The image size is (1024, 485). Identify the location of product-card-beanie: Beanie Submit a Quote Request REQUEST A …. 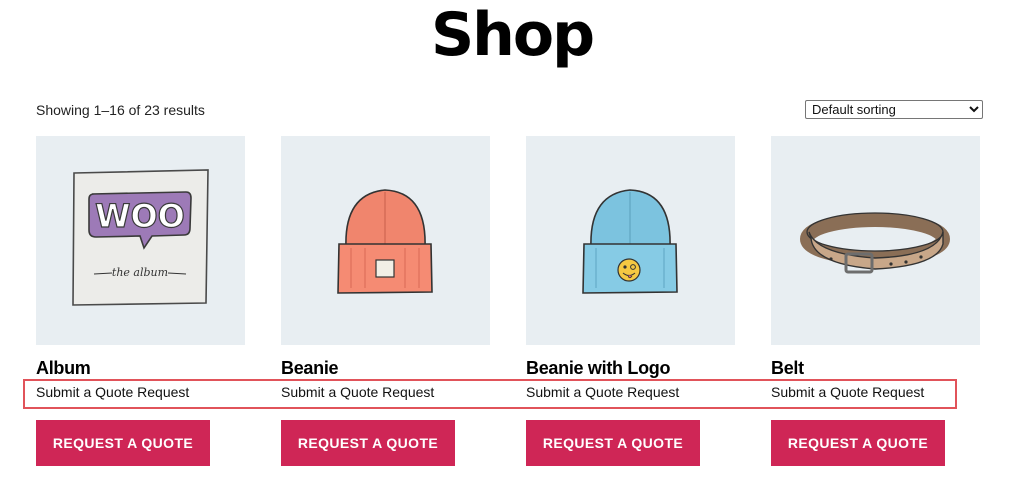
(385, 301).